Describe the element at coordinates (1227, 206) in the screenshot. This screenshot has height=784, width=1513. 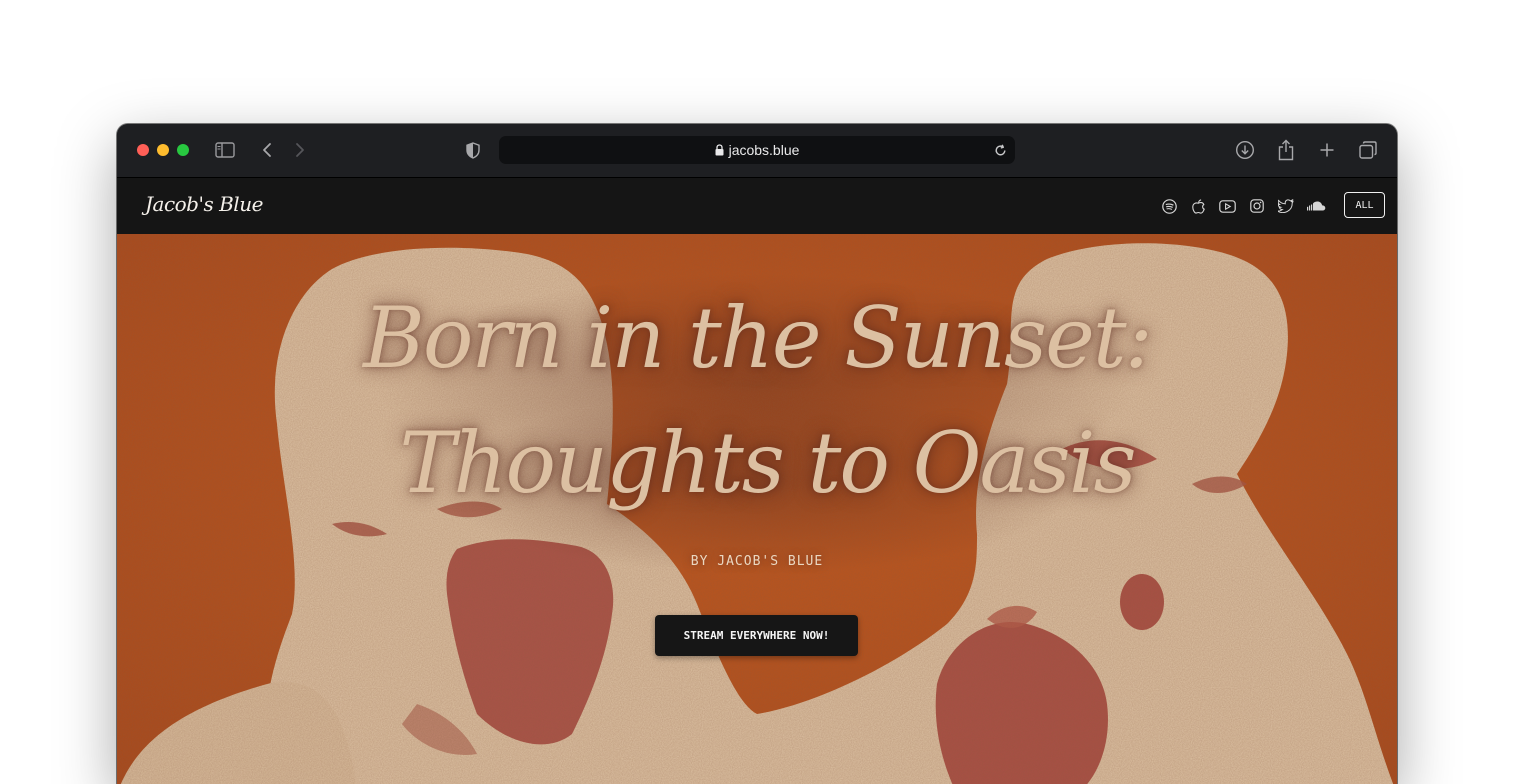
I see `youtube-icon` at that location.